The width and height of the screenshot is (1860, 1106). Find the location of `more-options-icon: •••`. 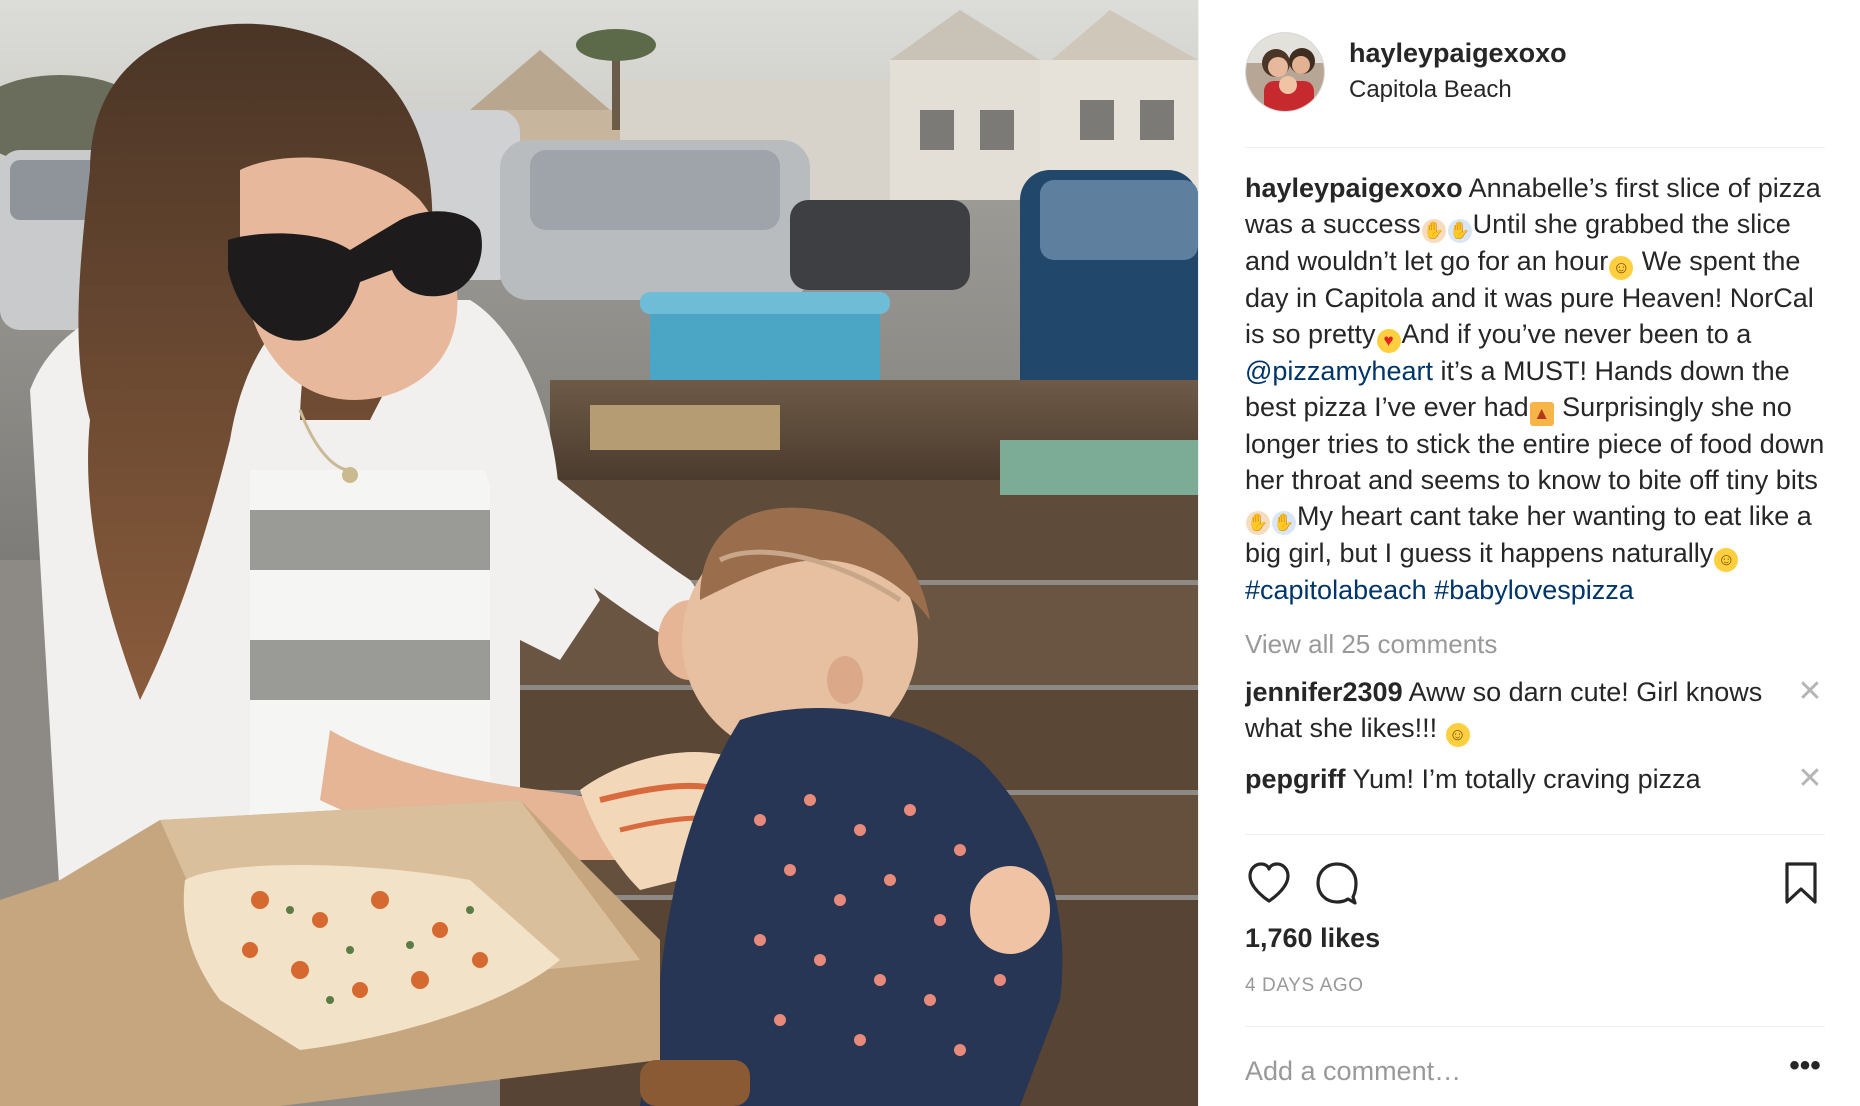

more-options-icon: ••• is located at coordinates (1805, 1070).